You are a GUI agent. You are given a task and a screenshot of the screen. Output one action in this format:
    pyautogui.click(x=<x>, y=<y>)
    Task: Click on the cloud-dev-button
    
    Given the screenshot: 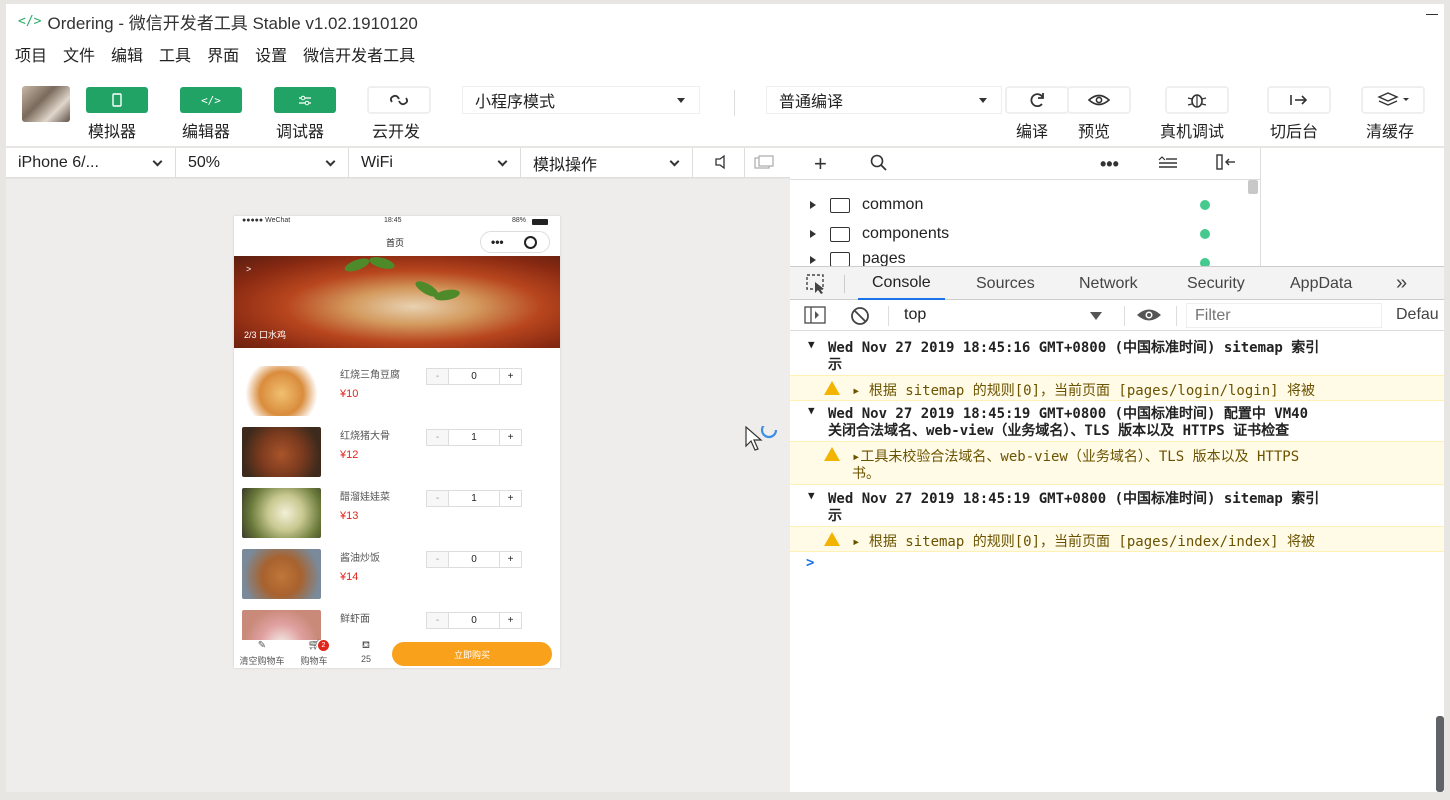 What is the action you would take?
    pyautogui.click(x=399, y=100)
    